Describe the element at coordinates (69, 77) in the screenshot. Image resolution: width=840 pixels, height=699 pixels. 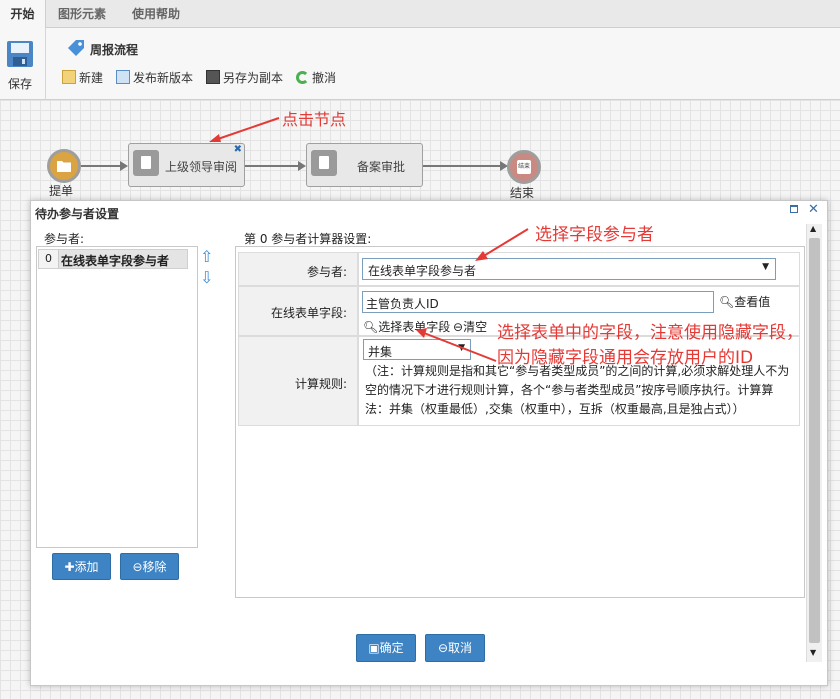
I see `new-icon` at that location.